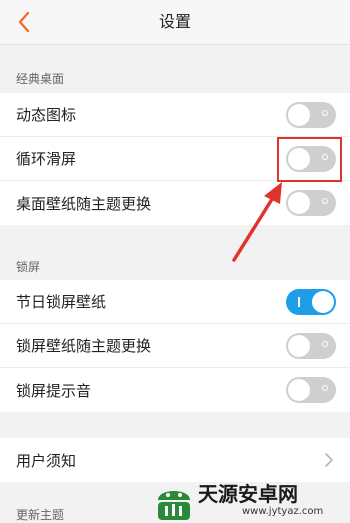 The image size is (350, 523). What do you see at coordinates (40, 515) in the screenshot?
I see `section-label-update-theme: 更新主题` at bounding box center [40, 515].